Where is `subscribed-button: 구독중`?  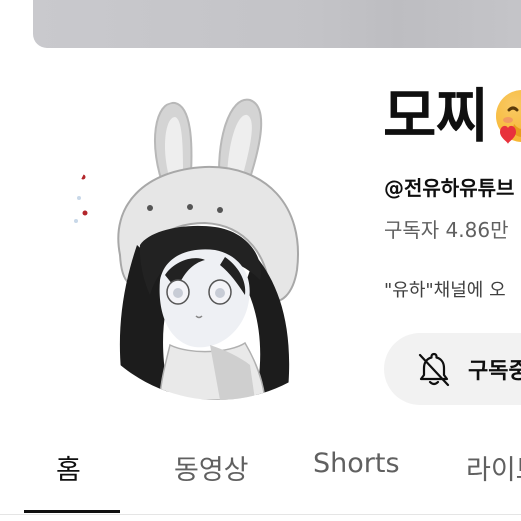
subscribed-button: 구독중 is located at coordinates (452, 369).